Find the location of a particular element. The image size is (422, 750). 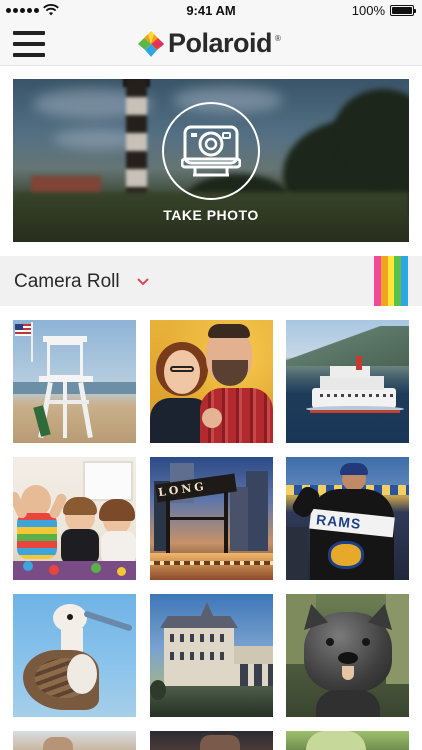

photo-thumbnail: RAMS is located at coordinates (347, 518).